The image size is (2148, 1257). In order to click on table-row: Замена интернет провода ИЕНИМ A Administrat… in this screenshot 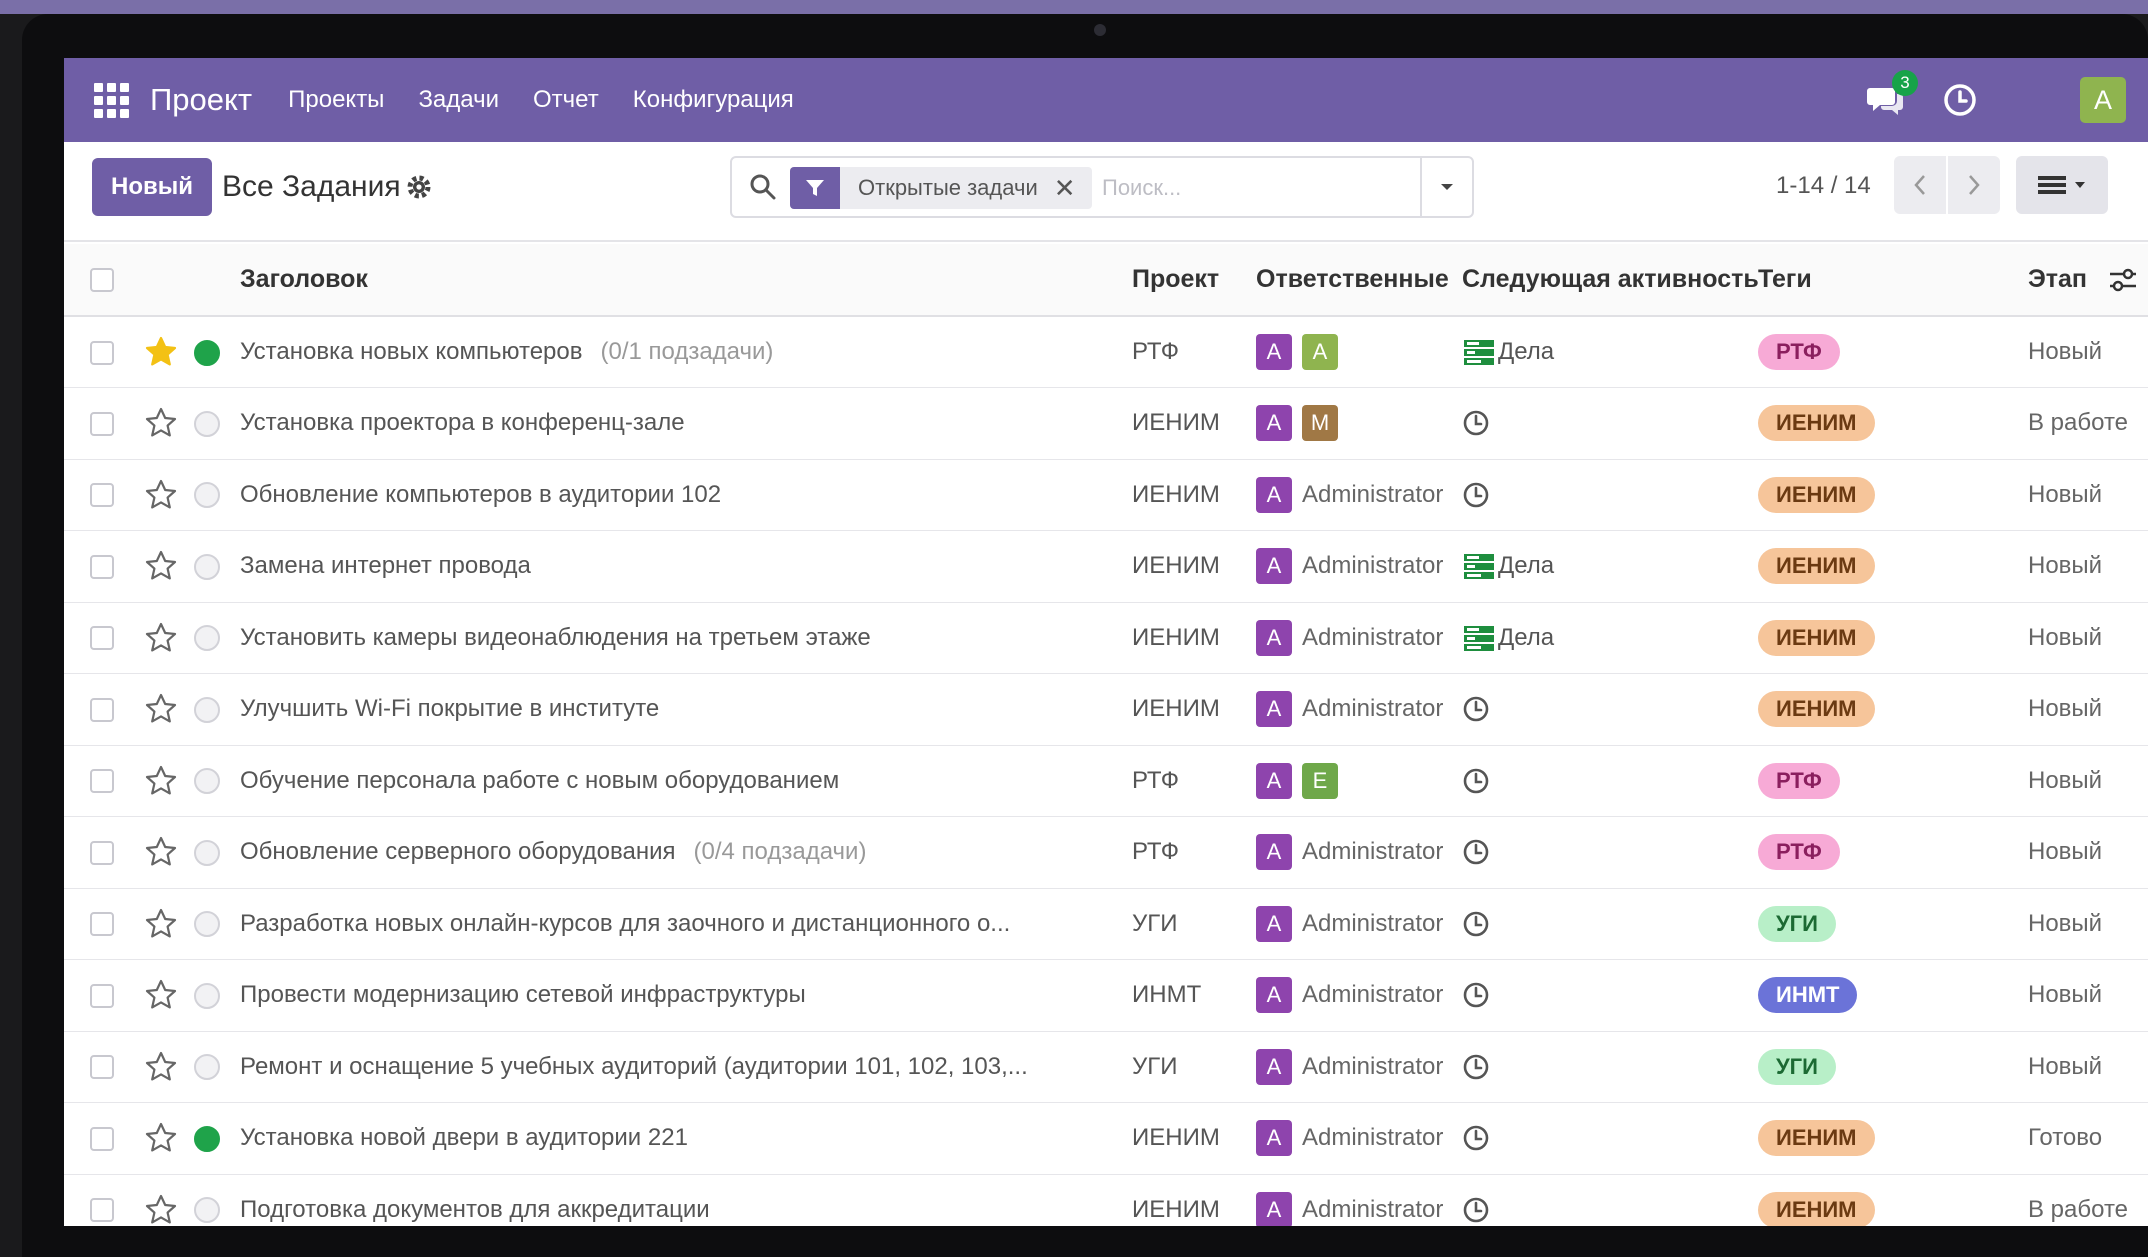, I will do `click(1106, 566)`.